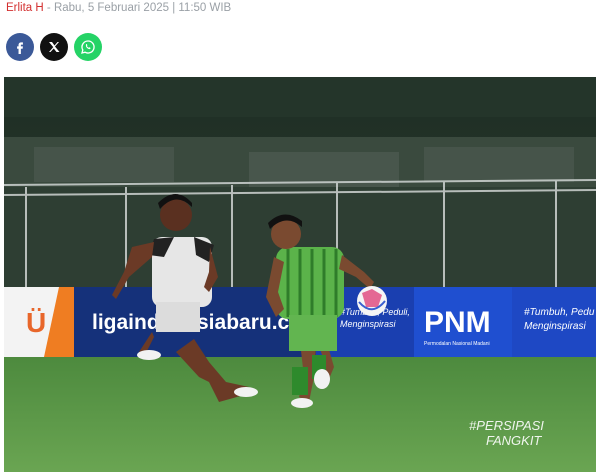 The width and height of the screenshot is (601, 476). Describe the element at coordinates (36, 322) in the screenshot. I see `svg-text: Ü` at that location.